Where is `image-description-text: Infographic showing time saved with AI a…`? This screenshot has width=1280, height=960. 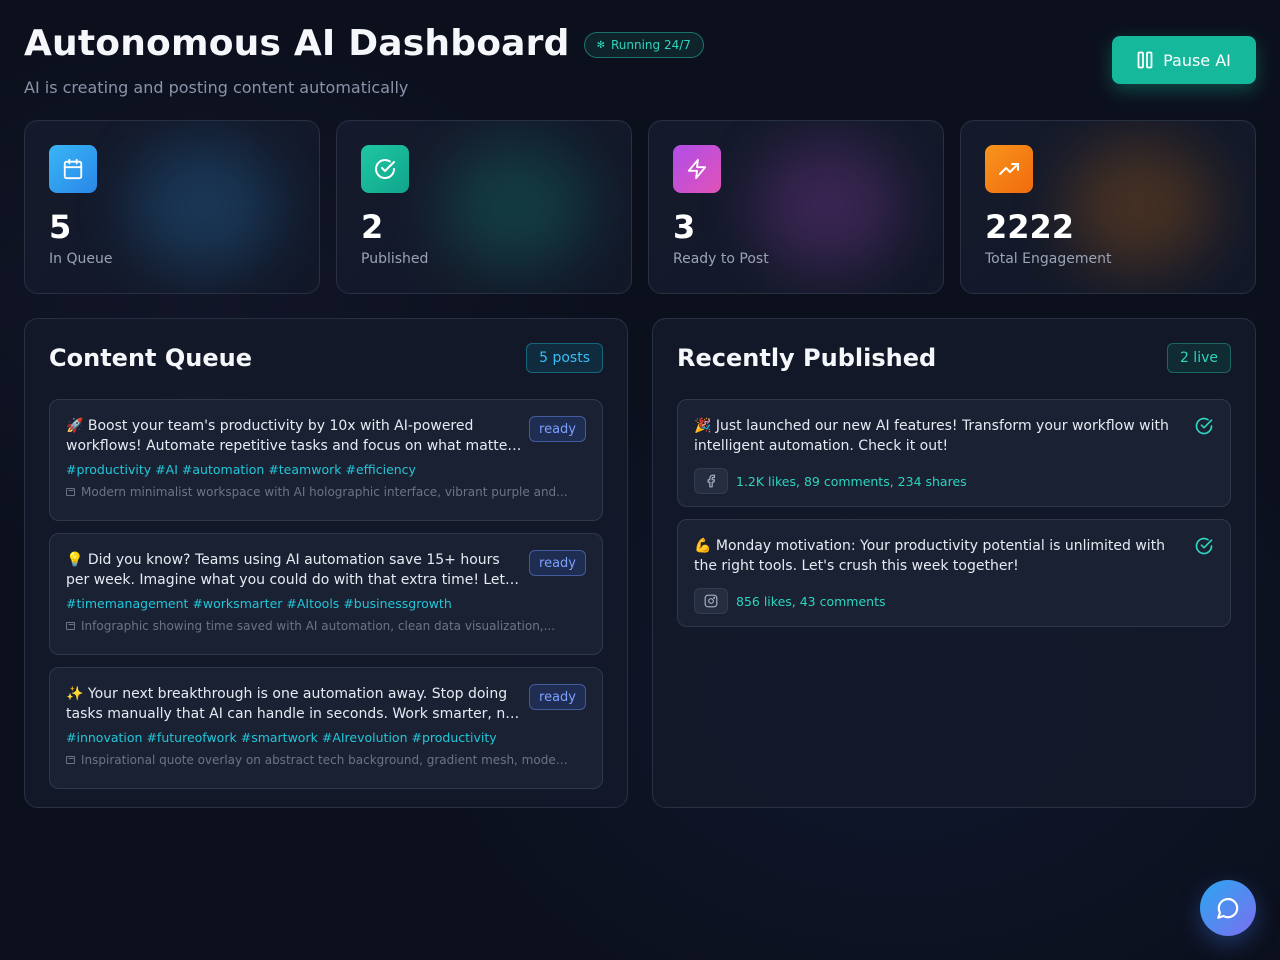 image-description-text: Infographic showing time saved with AI a… is located at coordinates (318, 626).